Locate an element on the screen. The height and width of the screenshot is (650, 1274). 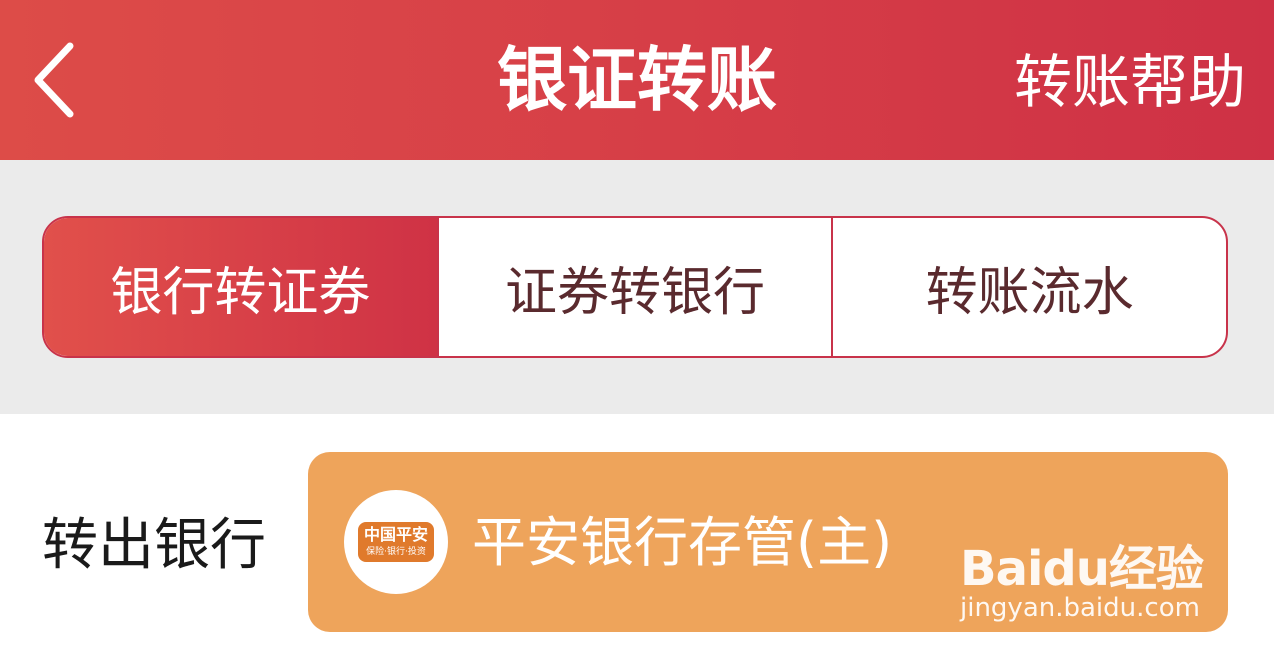
bank-logo-subtext: 保险·银行·投资 is located at coordinates (396, 552).